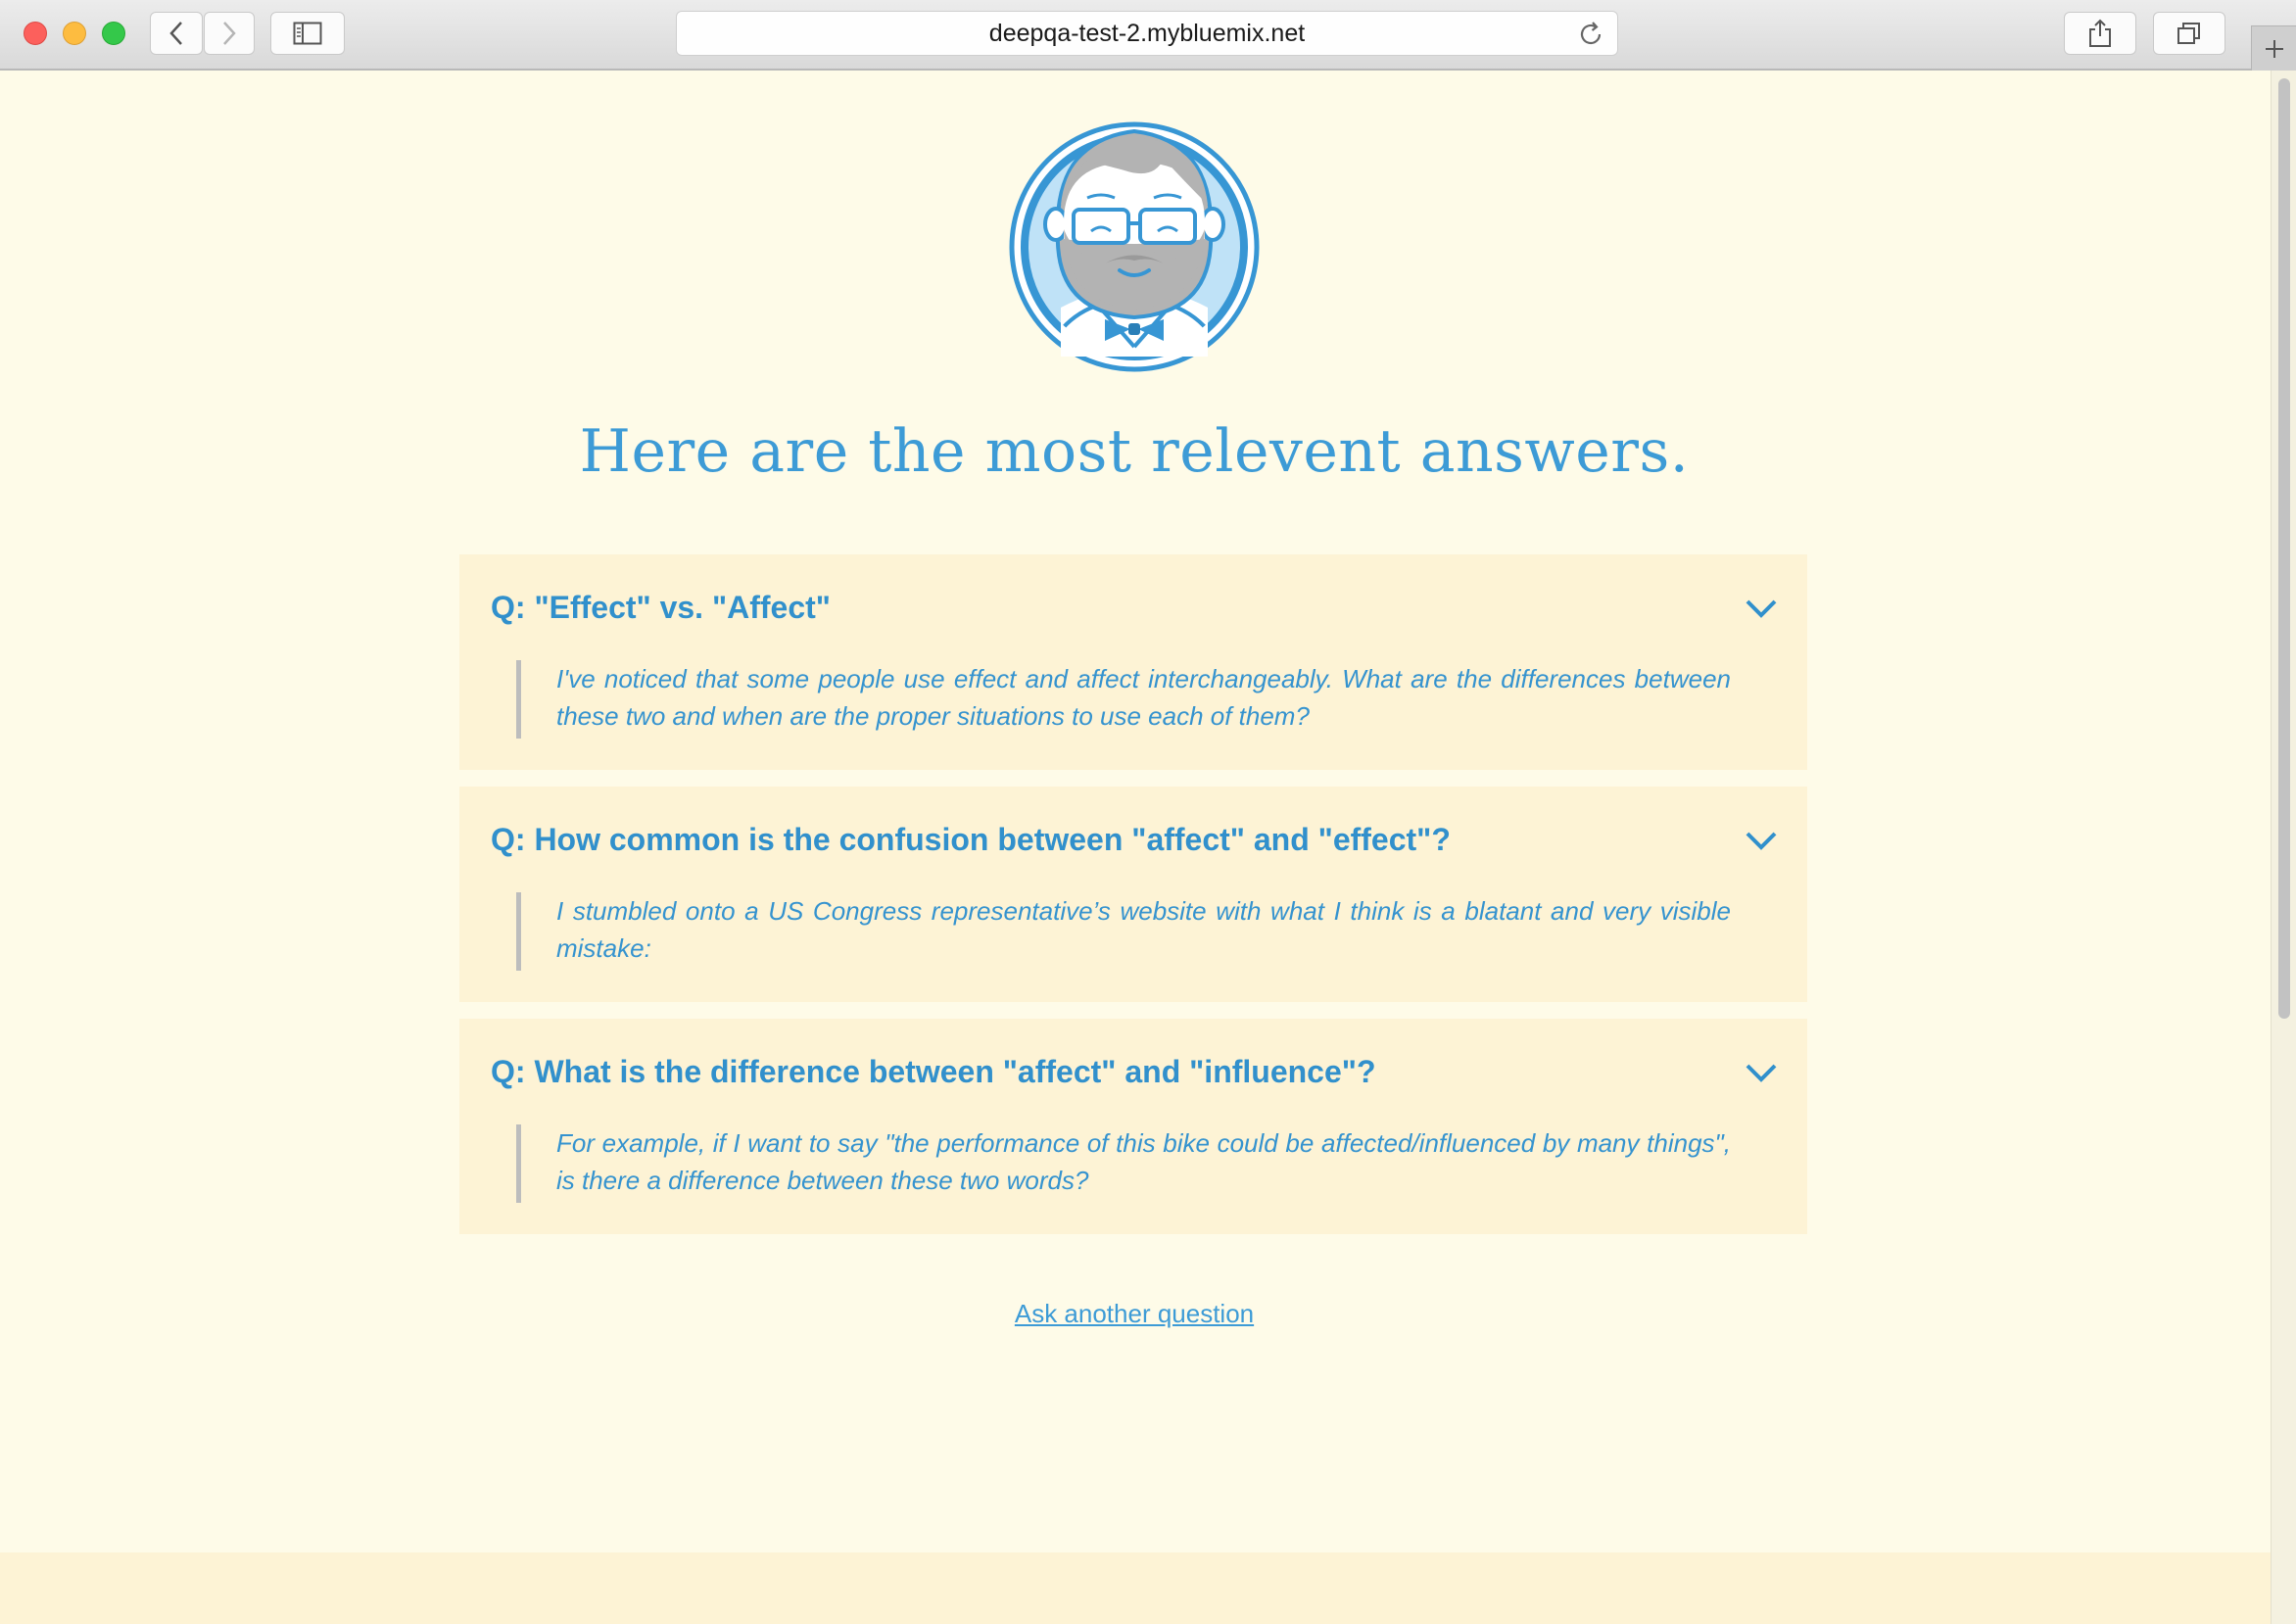  I want to click on plus-icon, so click(2274, 48).